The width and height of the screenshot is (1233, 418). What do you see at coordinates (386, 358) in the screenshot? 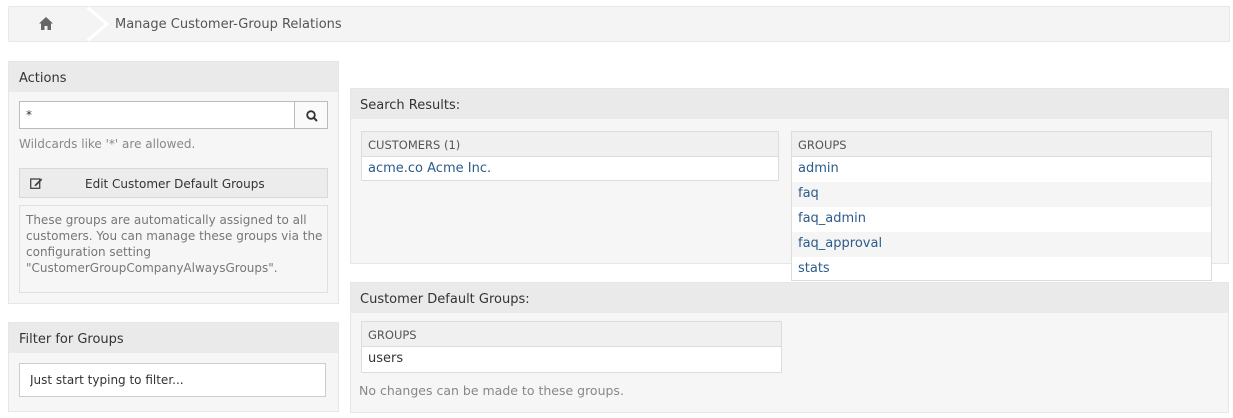
I see `default-group-users: users` at bounding box center [386, 358].